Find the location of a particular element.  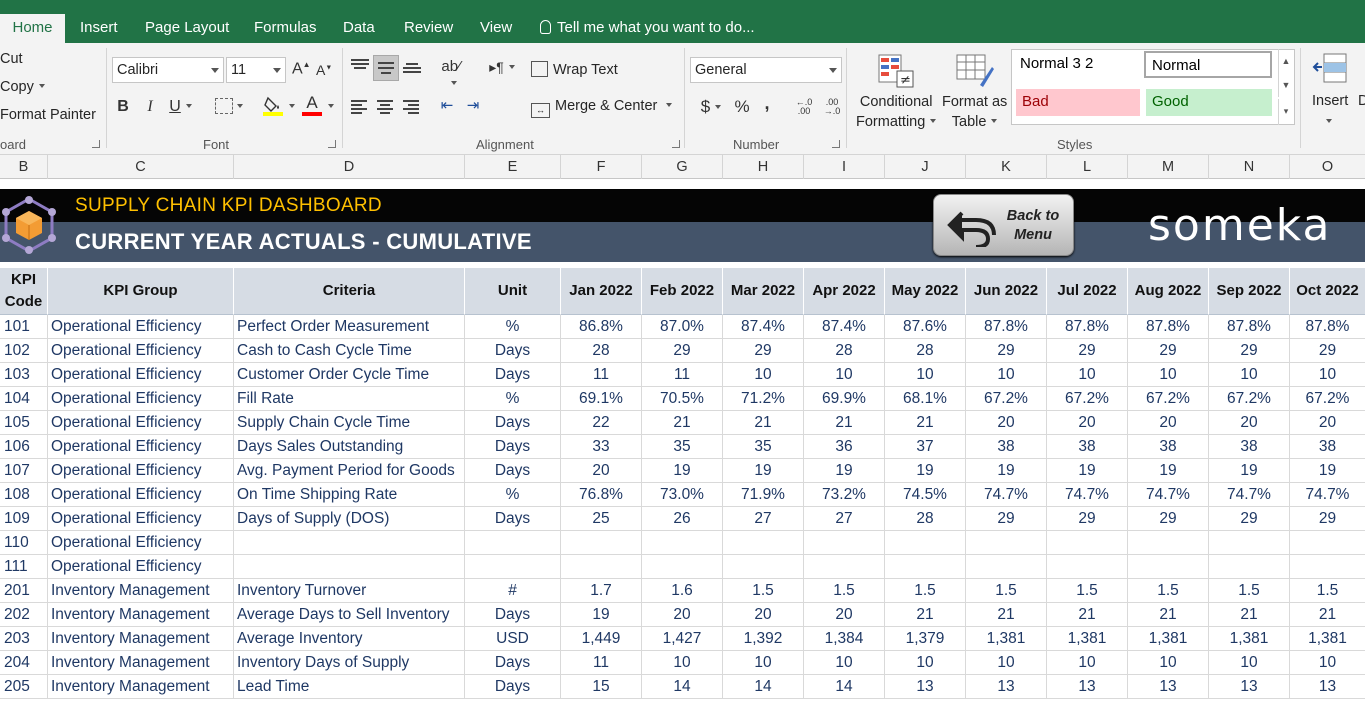

month-value-cell: 27 is located at coordinates (844, 519).